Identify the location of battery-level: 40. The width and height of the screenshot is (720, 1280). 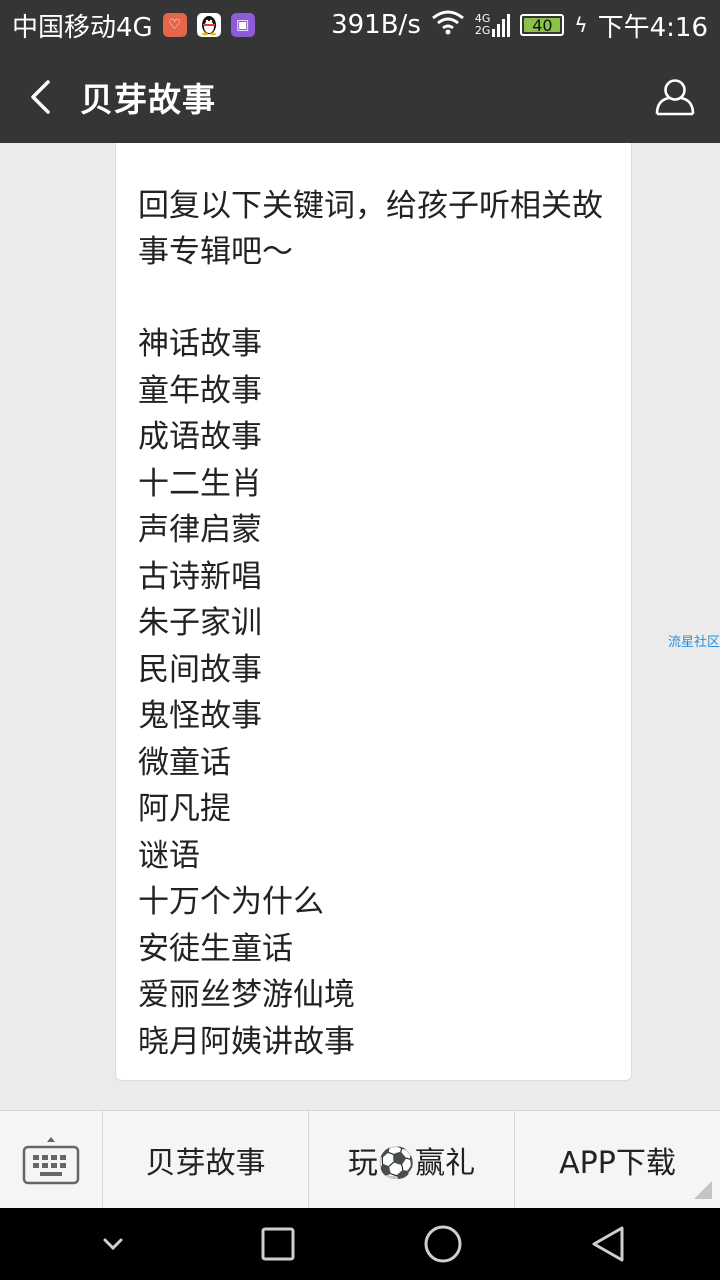
(542, 25).